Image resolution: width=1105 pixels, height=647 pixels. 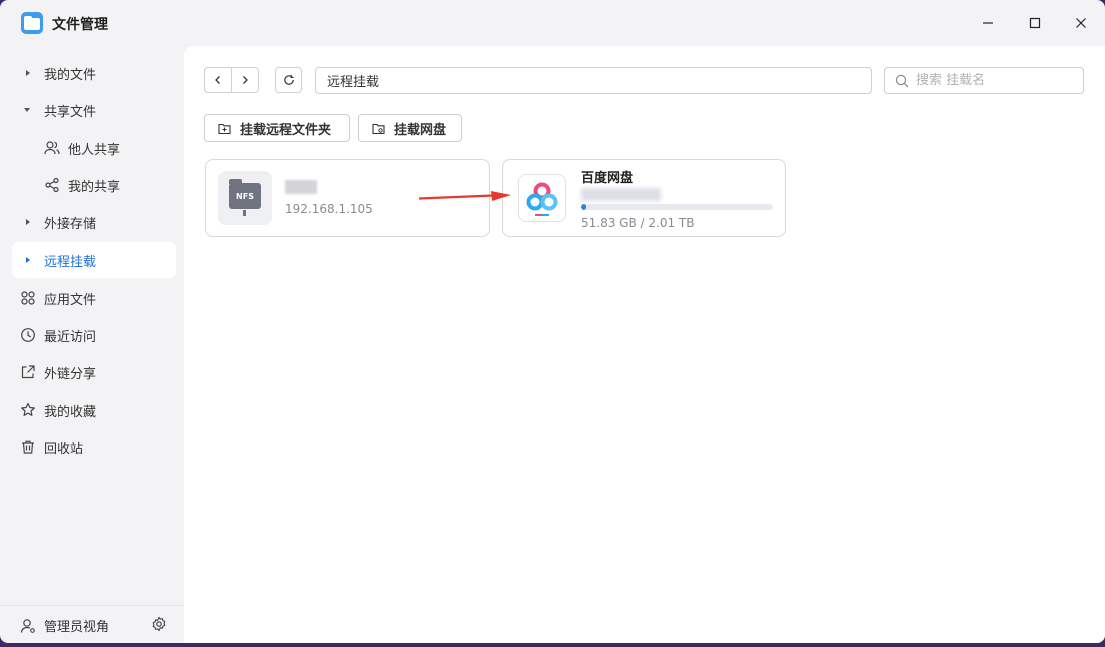 I want to click on sidebar-item-my-shares: 我的共享, so click(x=94, y=185).